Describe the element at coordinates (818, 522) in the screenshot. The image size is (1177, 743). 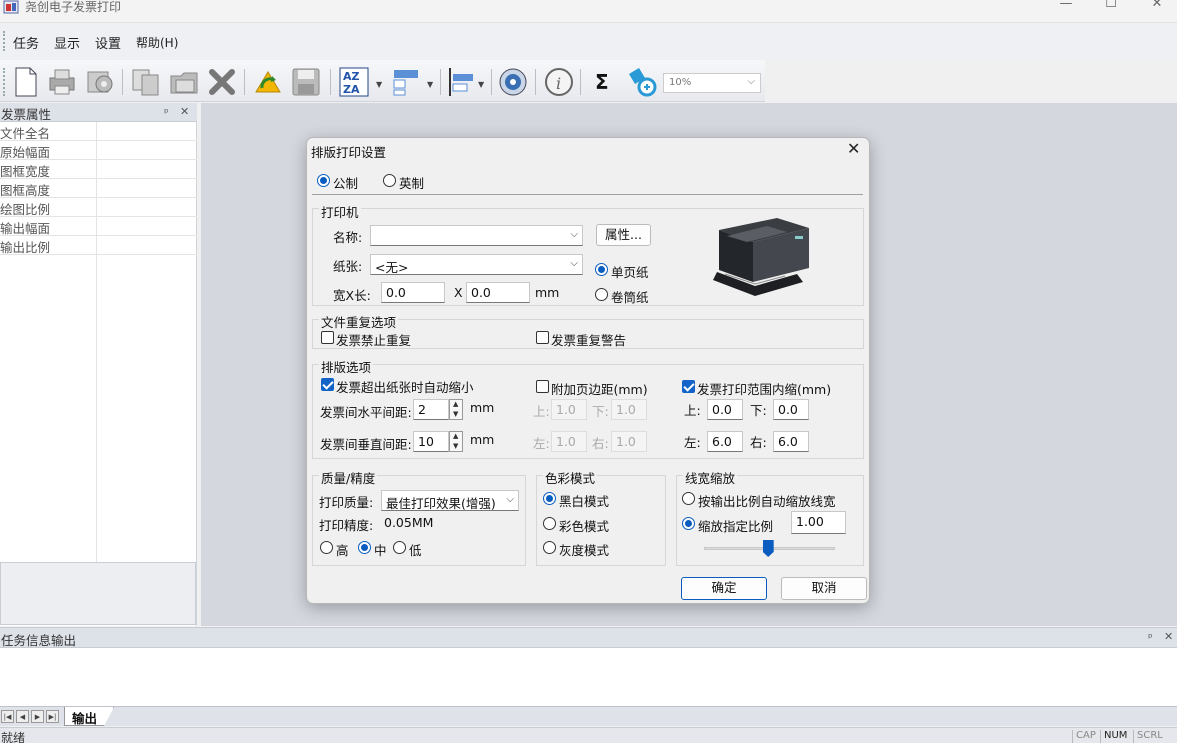
I see `linewidth-ratio-input: 1.00` at that location.